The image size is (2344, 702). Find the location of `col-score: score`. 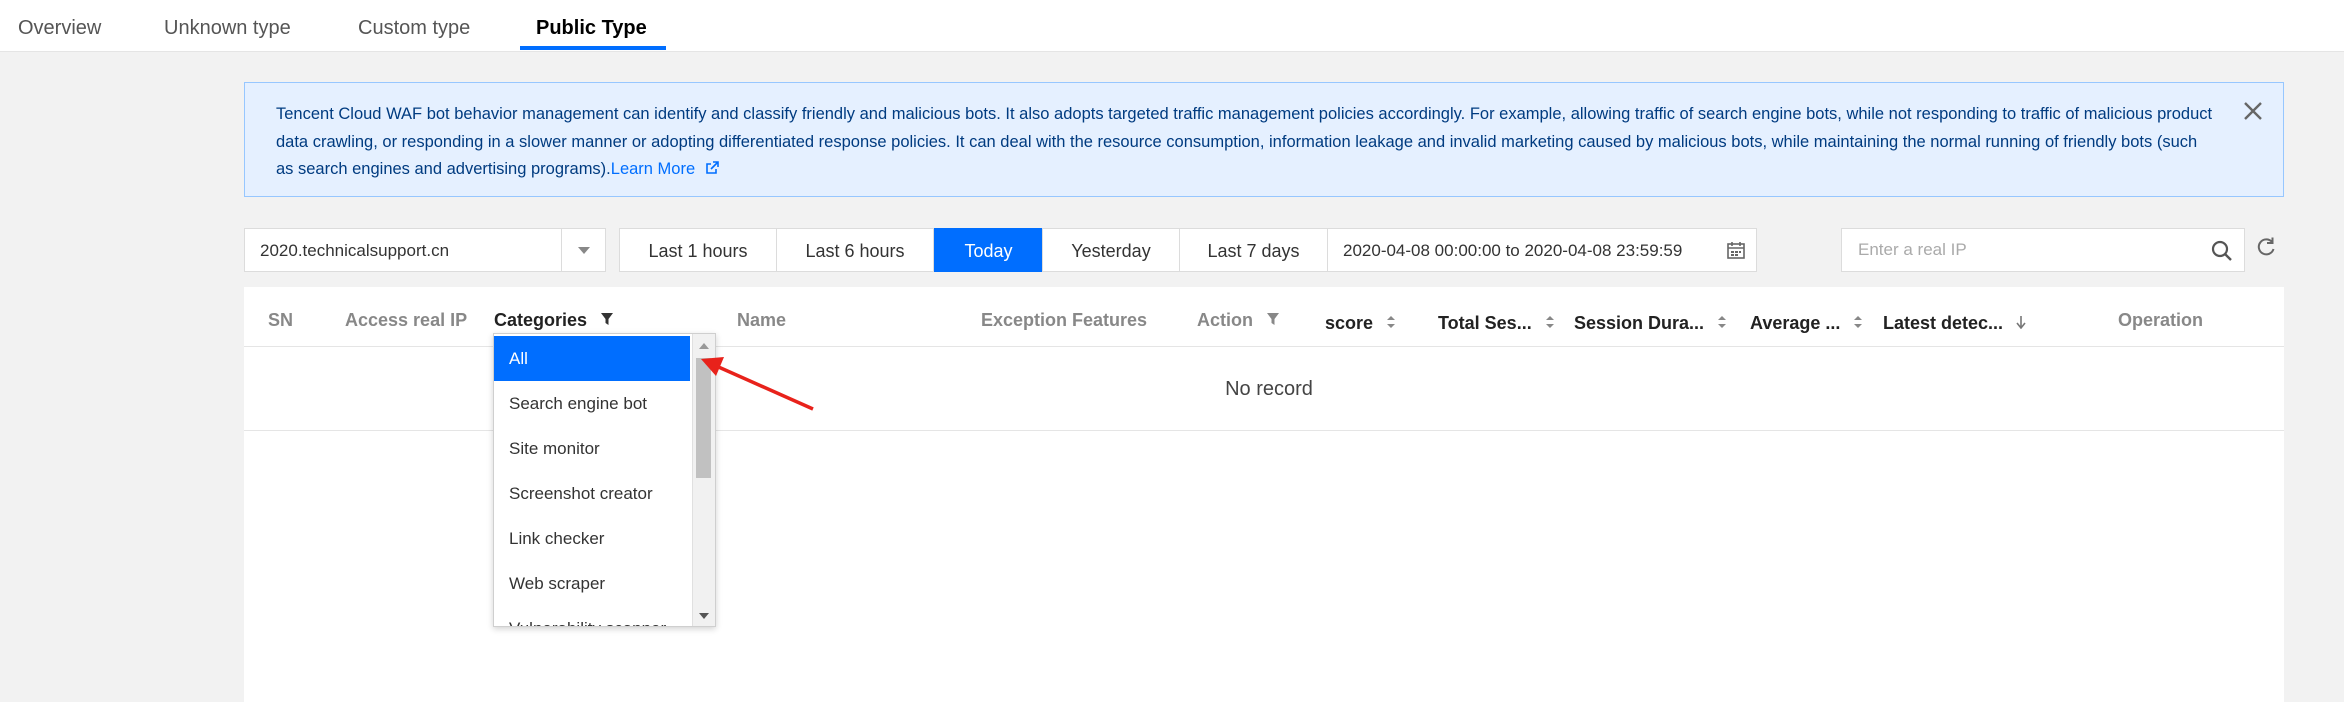

col-score: score is located at coordinates (1360, 320).